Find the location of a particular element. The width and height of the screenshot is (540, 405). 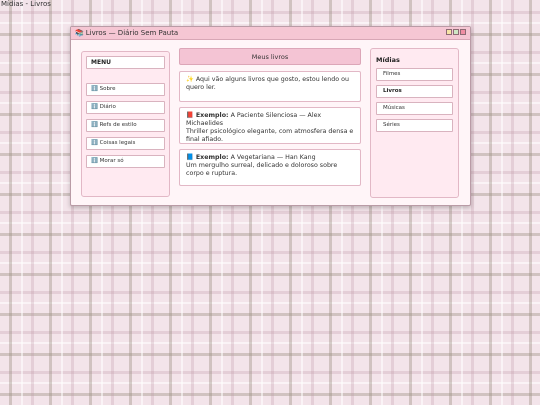

media-item-series: Séries is located at coordinates (414, 125).